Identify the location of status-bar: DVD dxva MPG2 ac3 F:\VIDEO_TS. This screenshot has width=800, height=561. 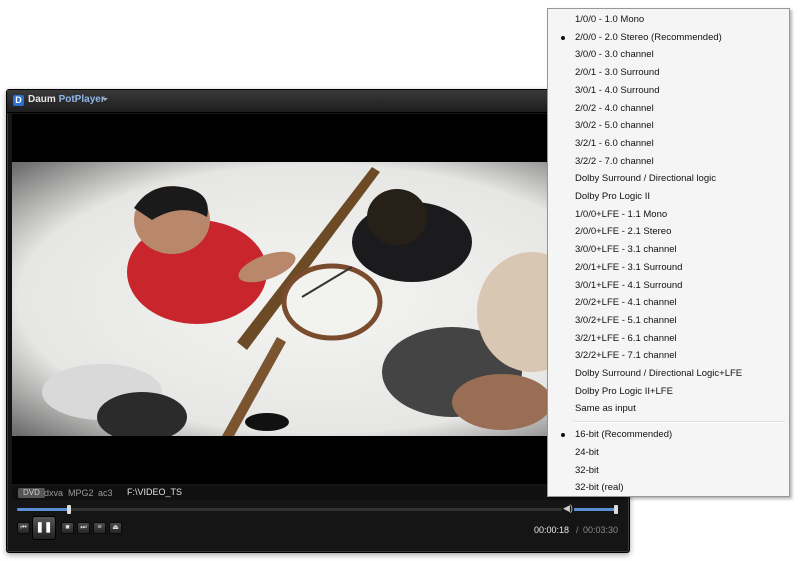
(318, 493).